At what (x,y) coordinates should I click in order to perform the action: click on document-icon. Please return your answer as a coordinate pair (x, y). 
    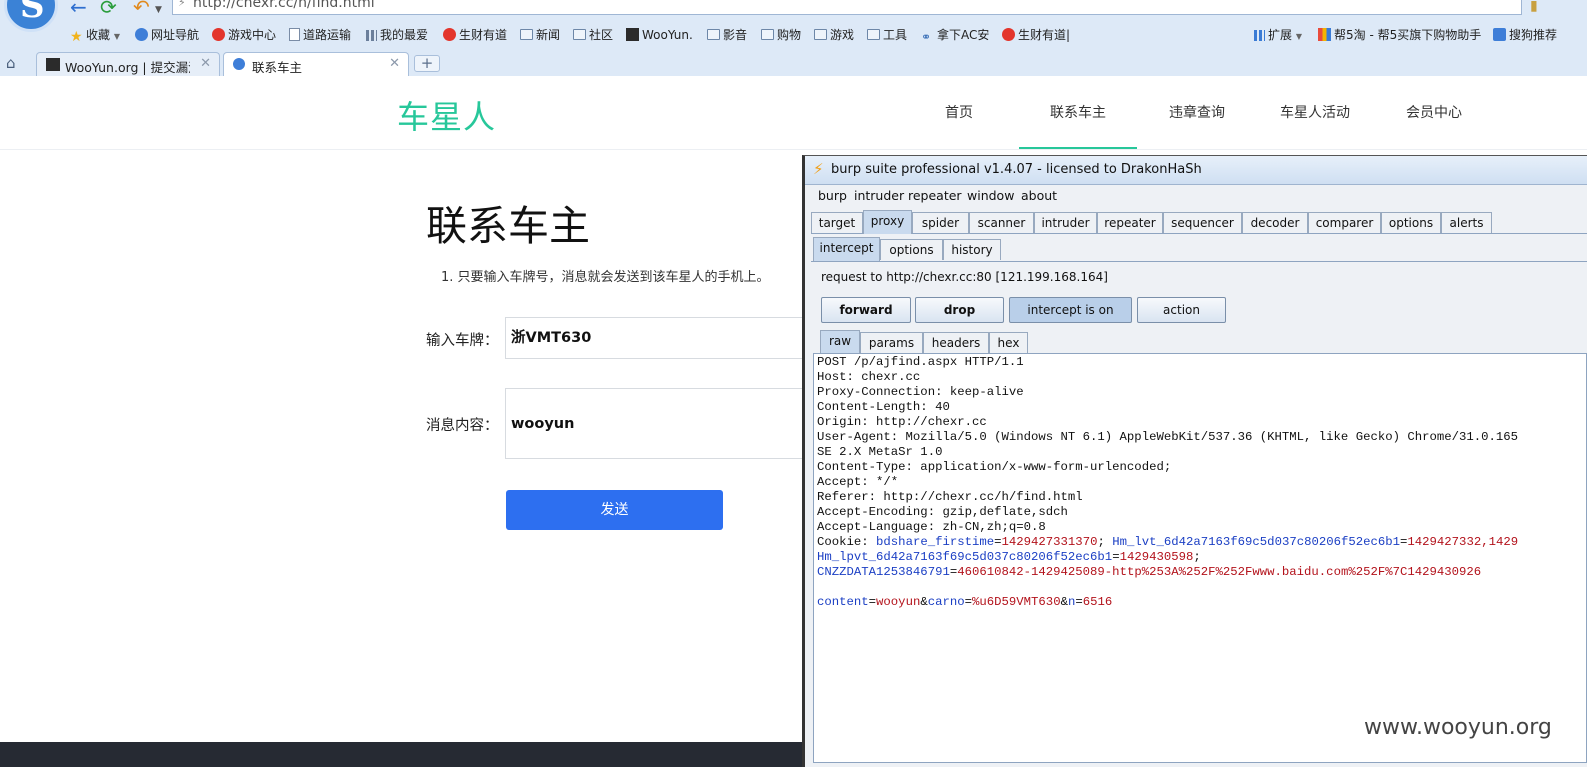
    Looking at the image, I should click on (294, 34).